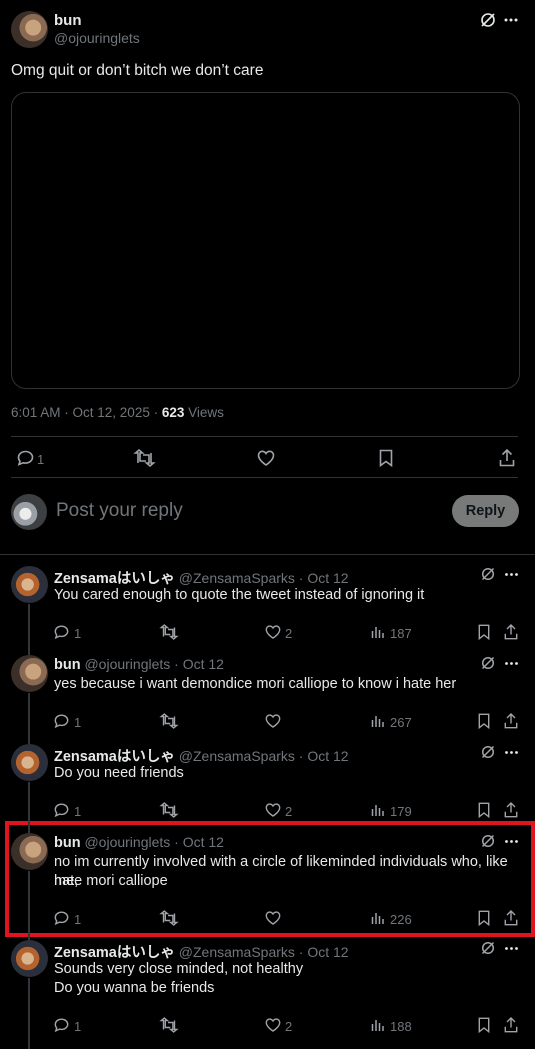 The width and height of the screenshot is (535, 1049). What do you see at coordinates (119, 773) in the screenshot?
I see `reply-text: Do you need friends` at bounding box center [119, 773].